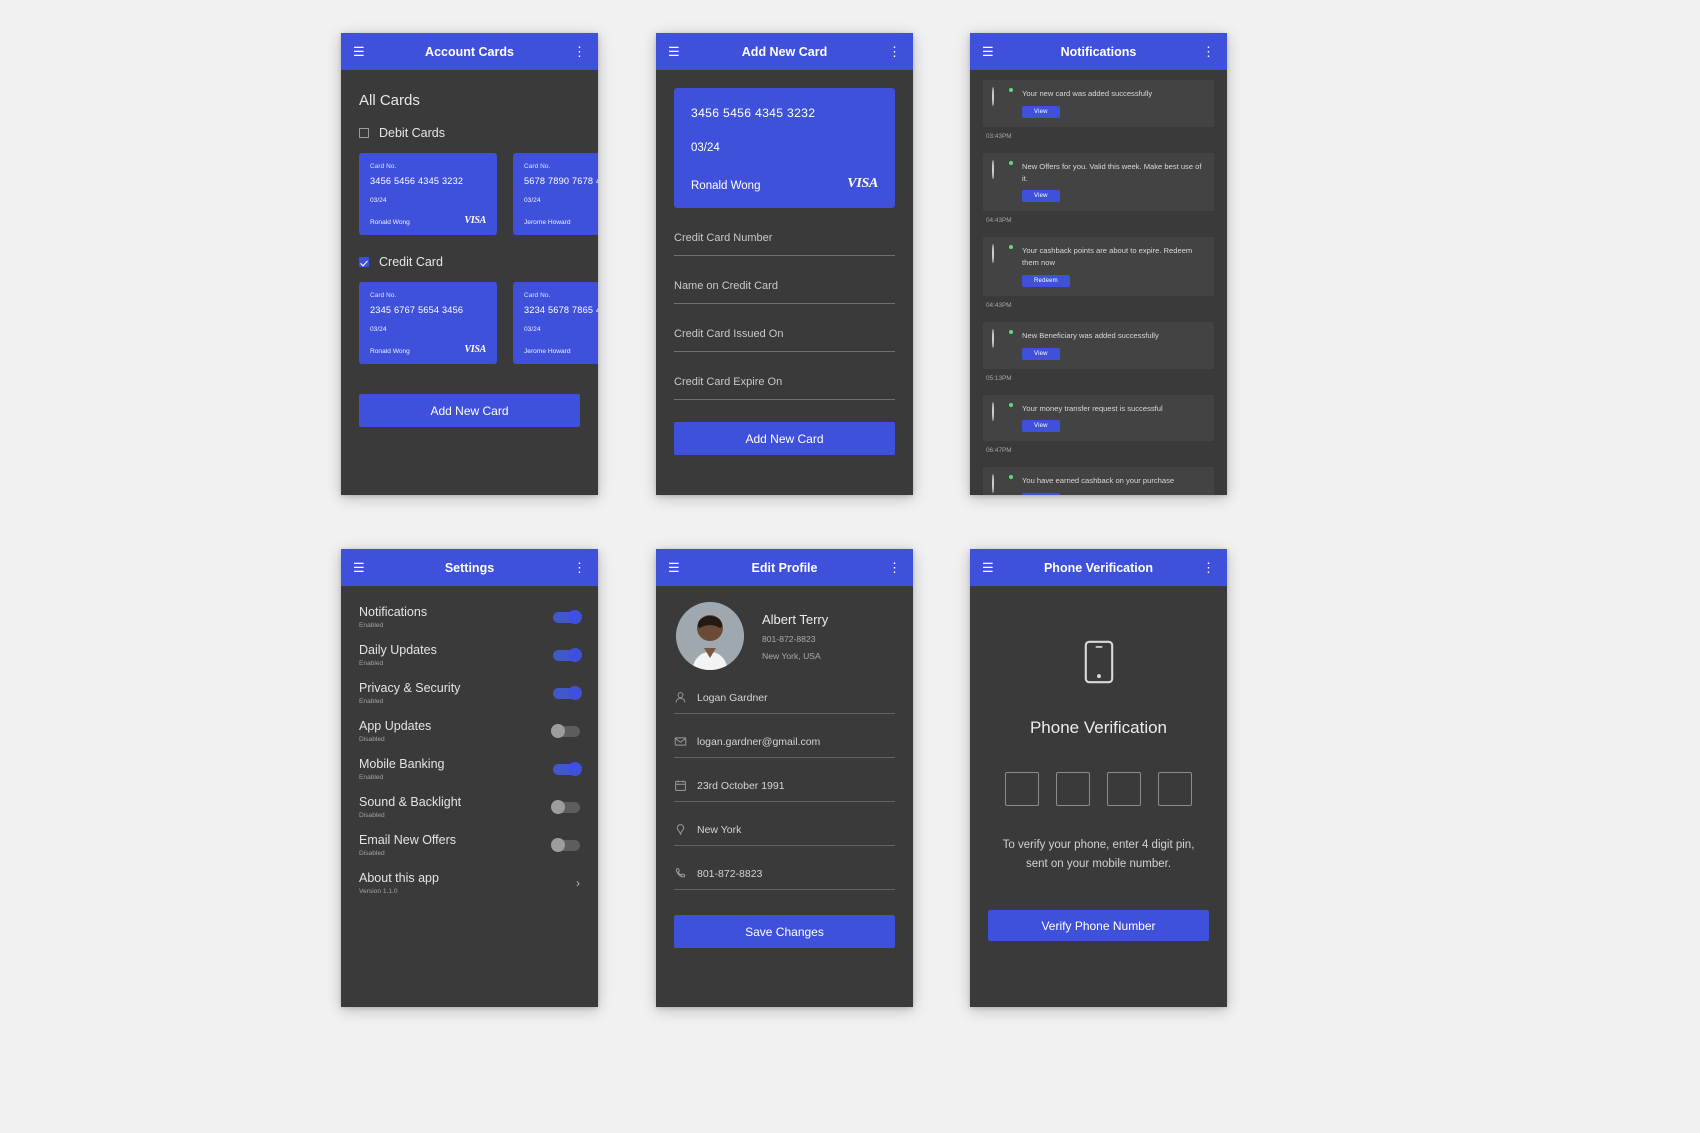 The width and height of the screenshot is (1700, 1133). Describe the element at coordinates (789, 638) in the screenshot. I see `profile-phone: 801-872-8823` at that location.